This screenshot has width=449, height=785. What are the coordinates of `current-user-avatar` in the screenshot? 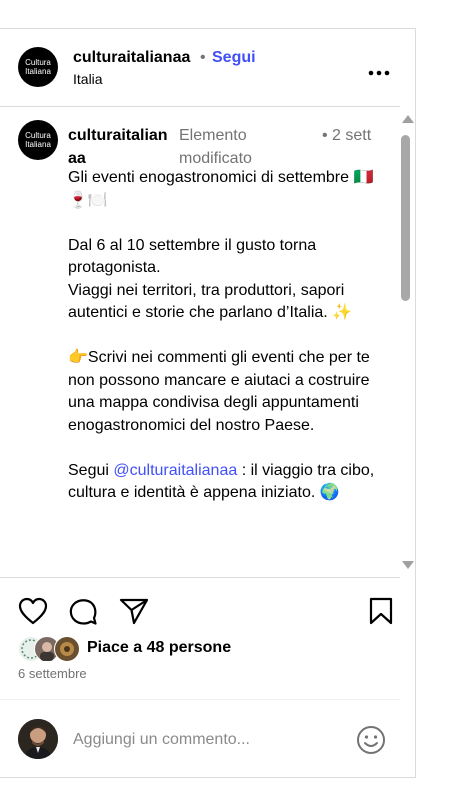 It's located at (38, 739).